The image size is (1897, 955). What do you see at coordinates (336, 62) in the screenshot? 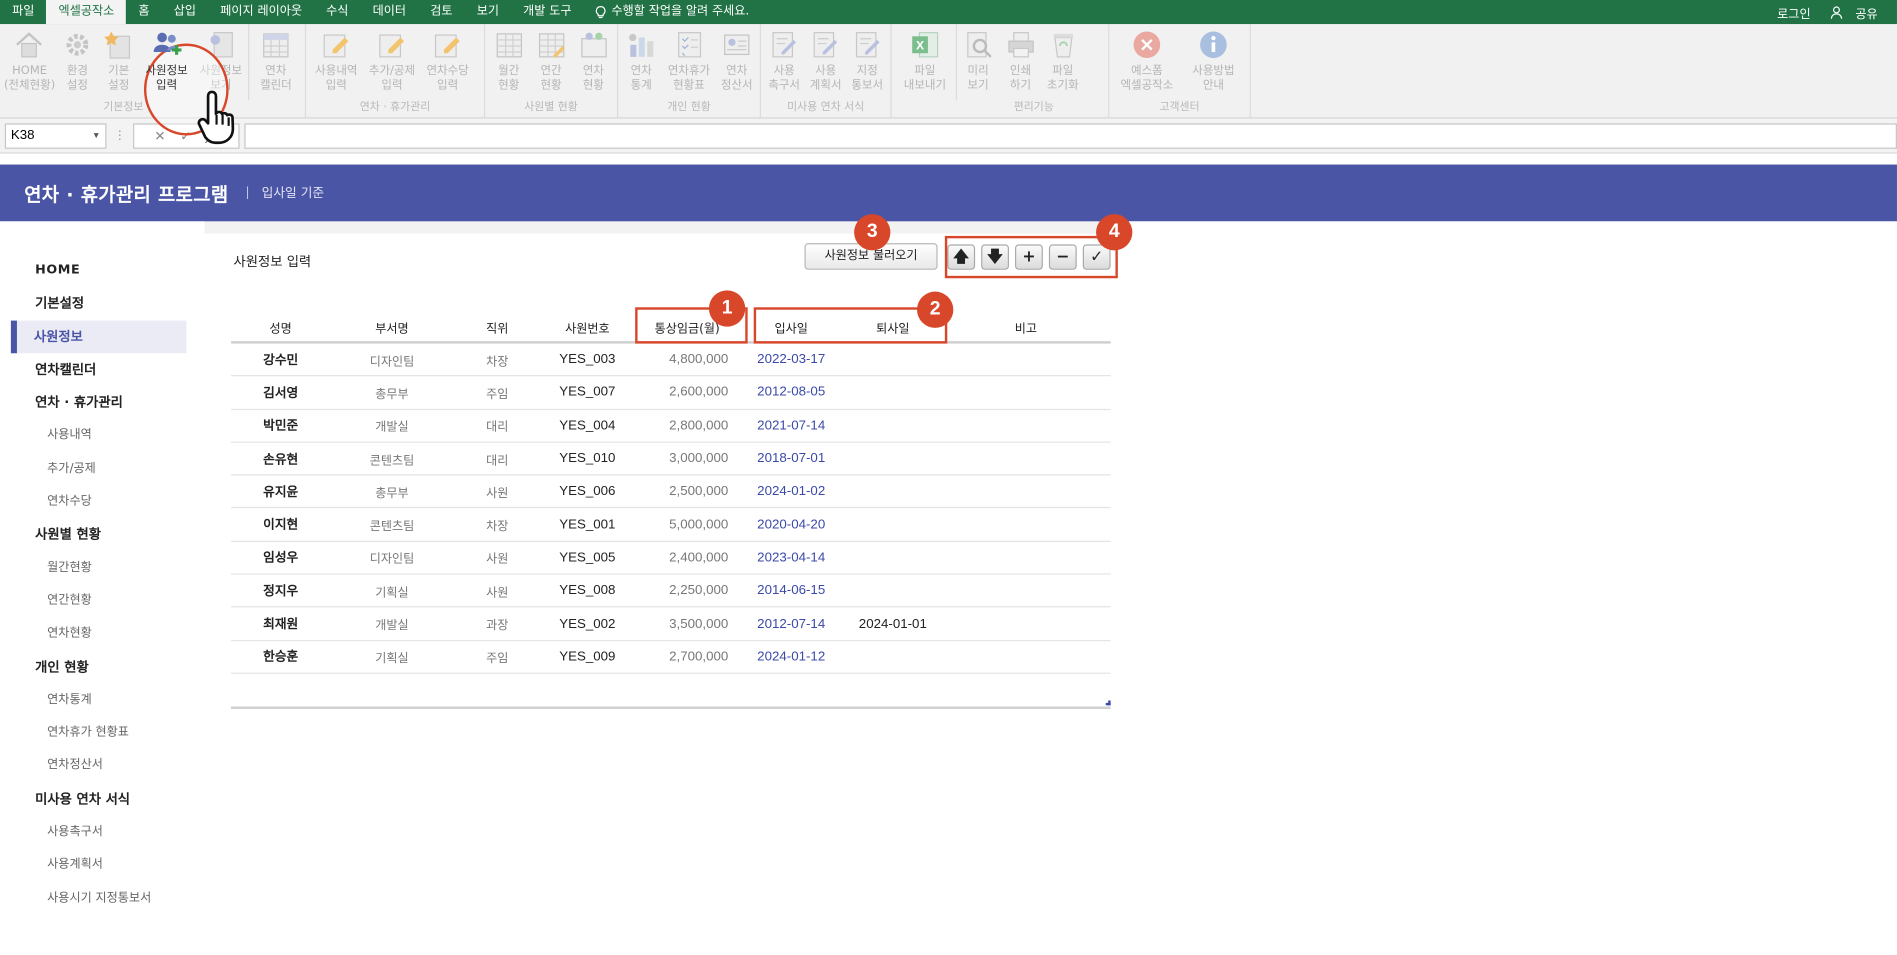
I see `ribbon-usage-input-button: 사용내역 입력` at bounding box center [336, 62].